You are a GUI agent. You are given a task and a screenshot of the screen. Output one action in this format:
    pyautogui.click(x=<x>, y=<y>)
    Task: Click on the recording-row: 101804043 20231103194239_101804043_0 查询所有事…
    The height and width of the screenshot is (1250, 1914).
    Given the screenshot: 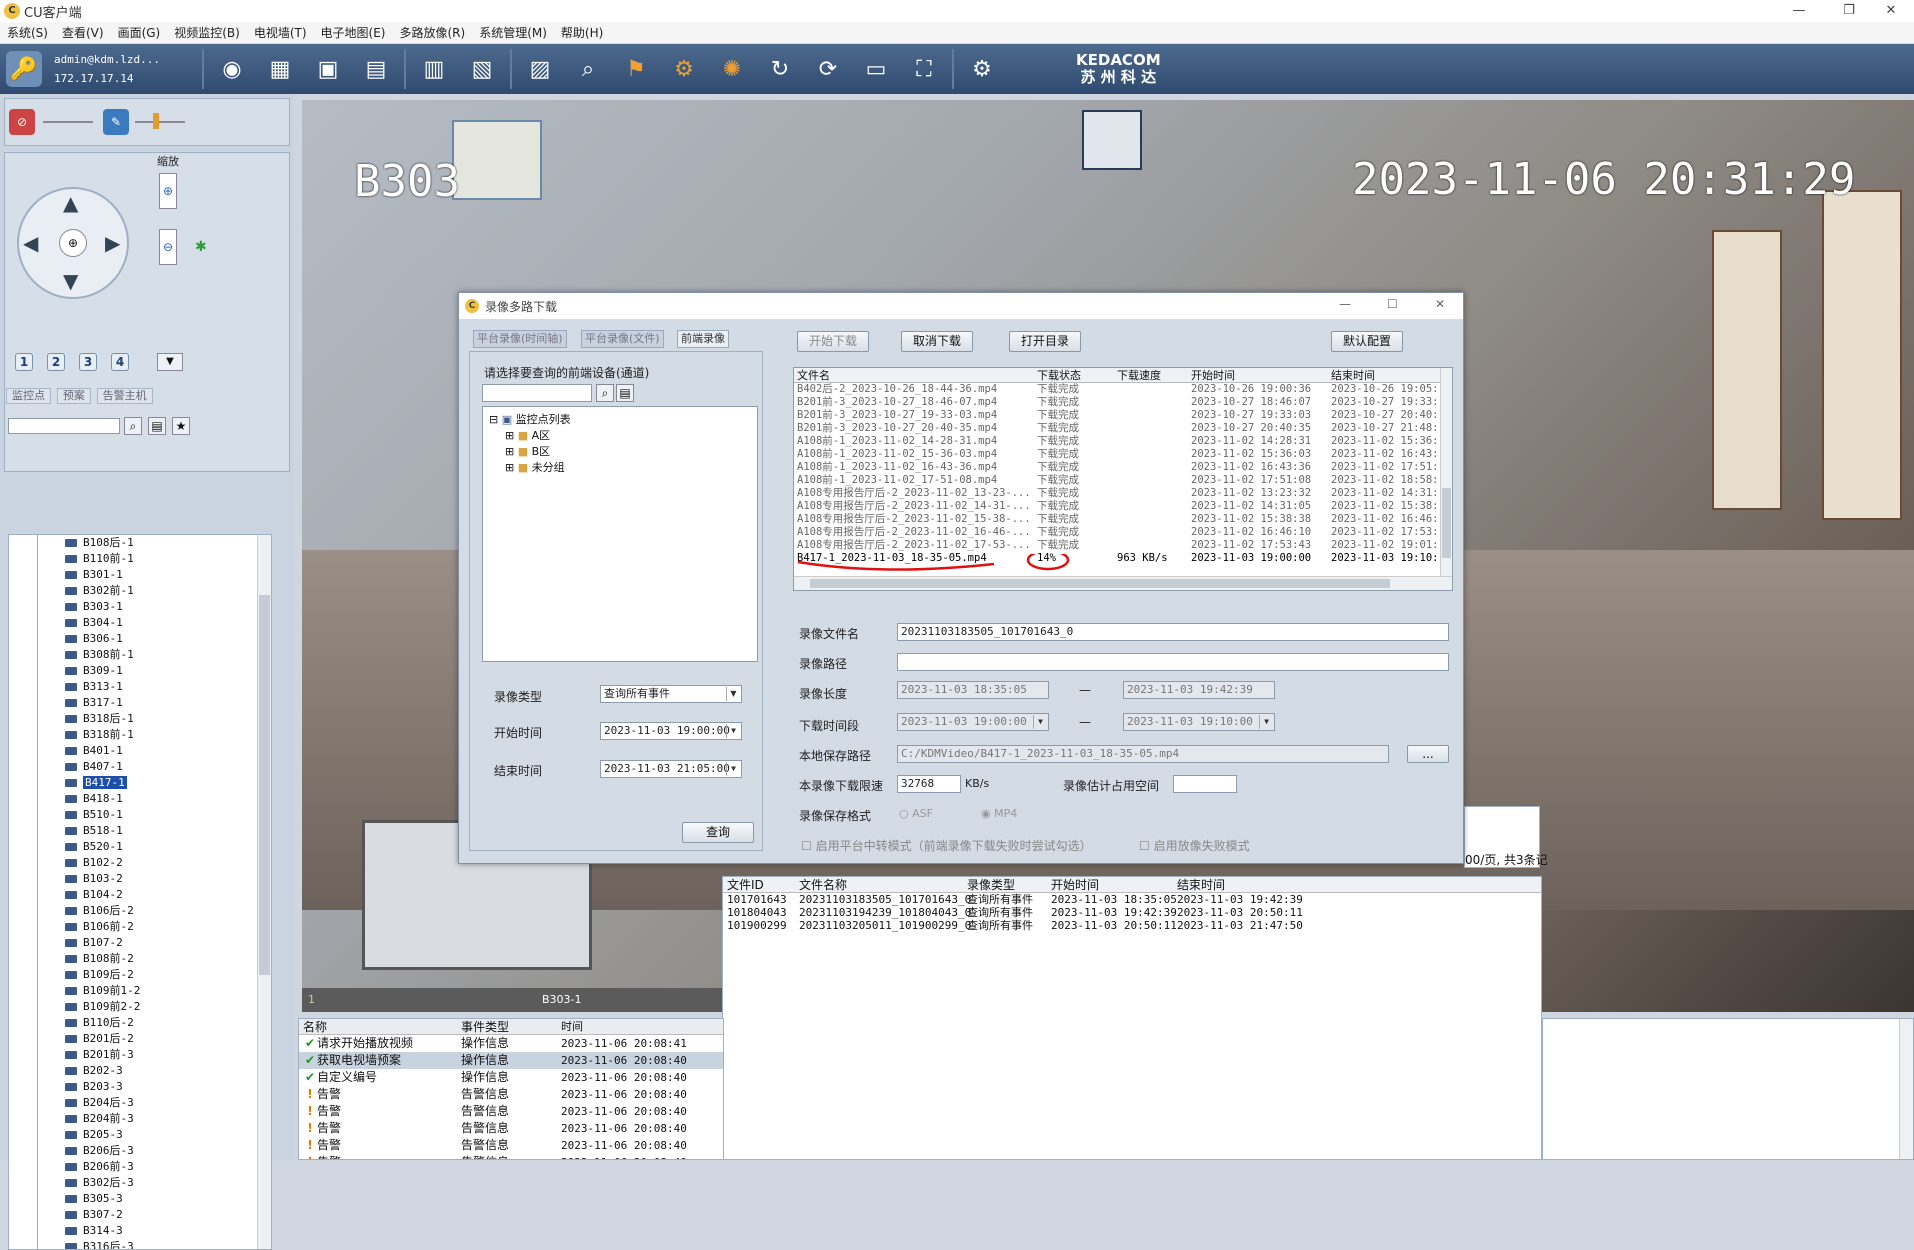 What is the action you would take?
    pyautogui.click(x=1132, y=912)
    